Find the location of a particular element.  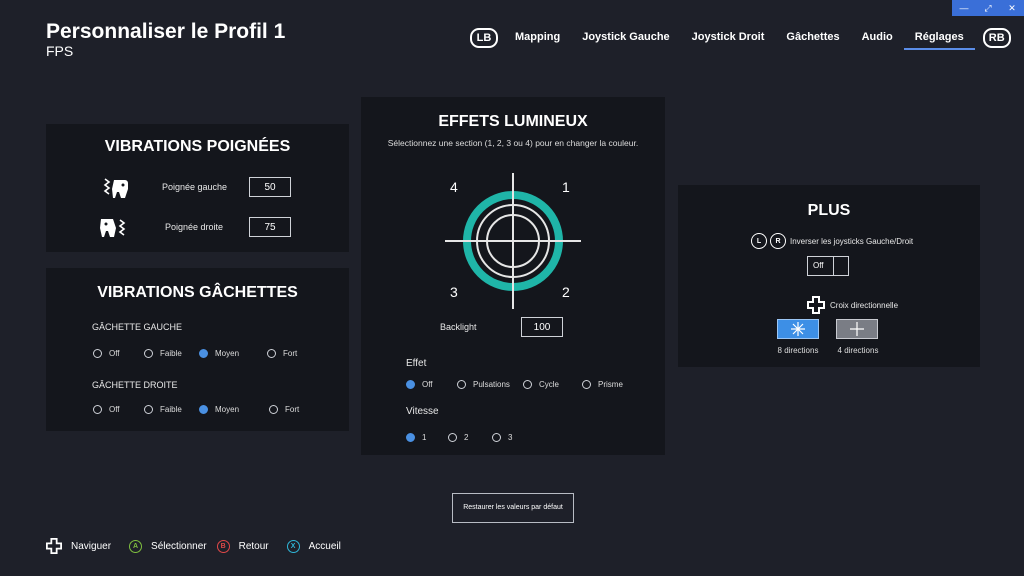

effet-prisme-radio: Prisme is located at coordinates (602, 384).